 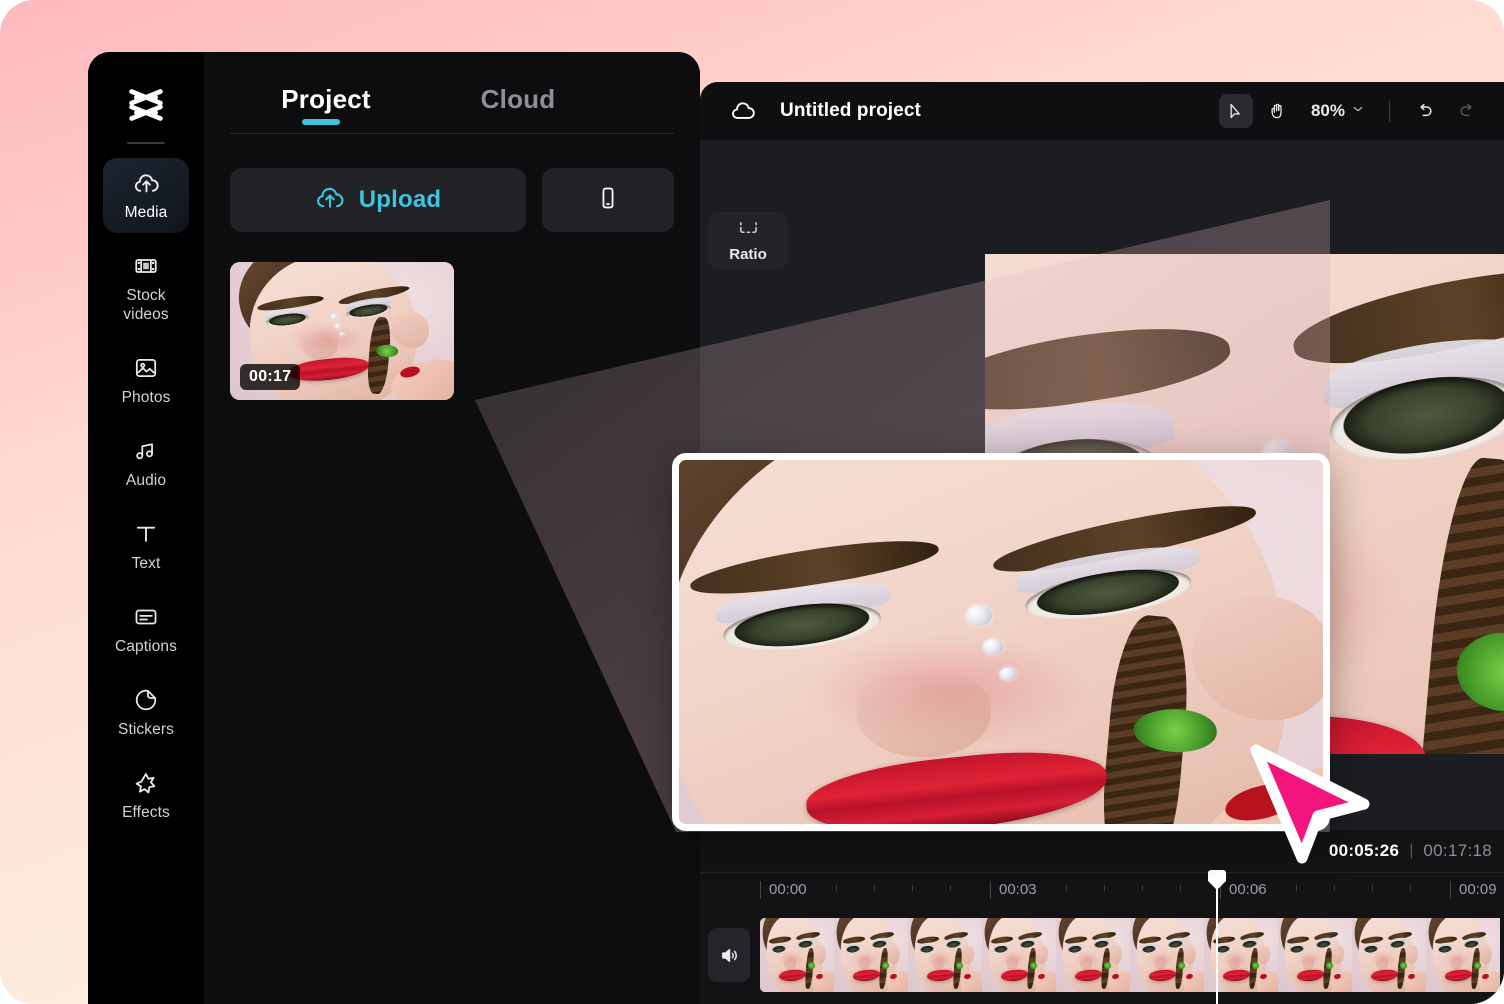 I want to click on tab-cloud: Cloud, so click(x=518, y=105).